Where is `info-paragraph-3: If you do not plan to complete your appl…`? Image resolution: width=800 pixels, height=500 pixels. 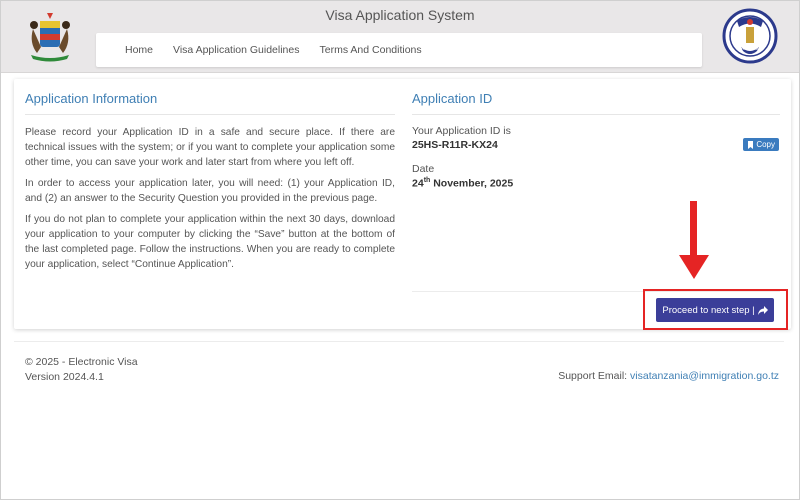 info-paragraph-3: If you do not plan to complete your appl… is located at coordinates (210, 242).